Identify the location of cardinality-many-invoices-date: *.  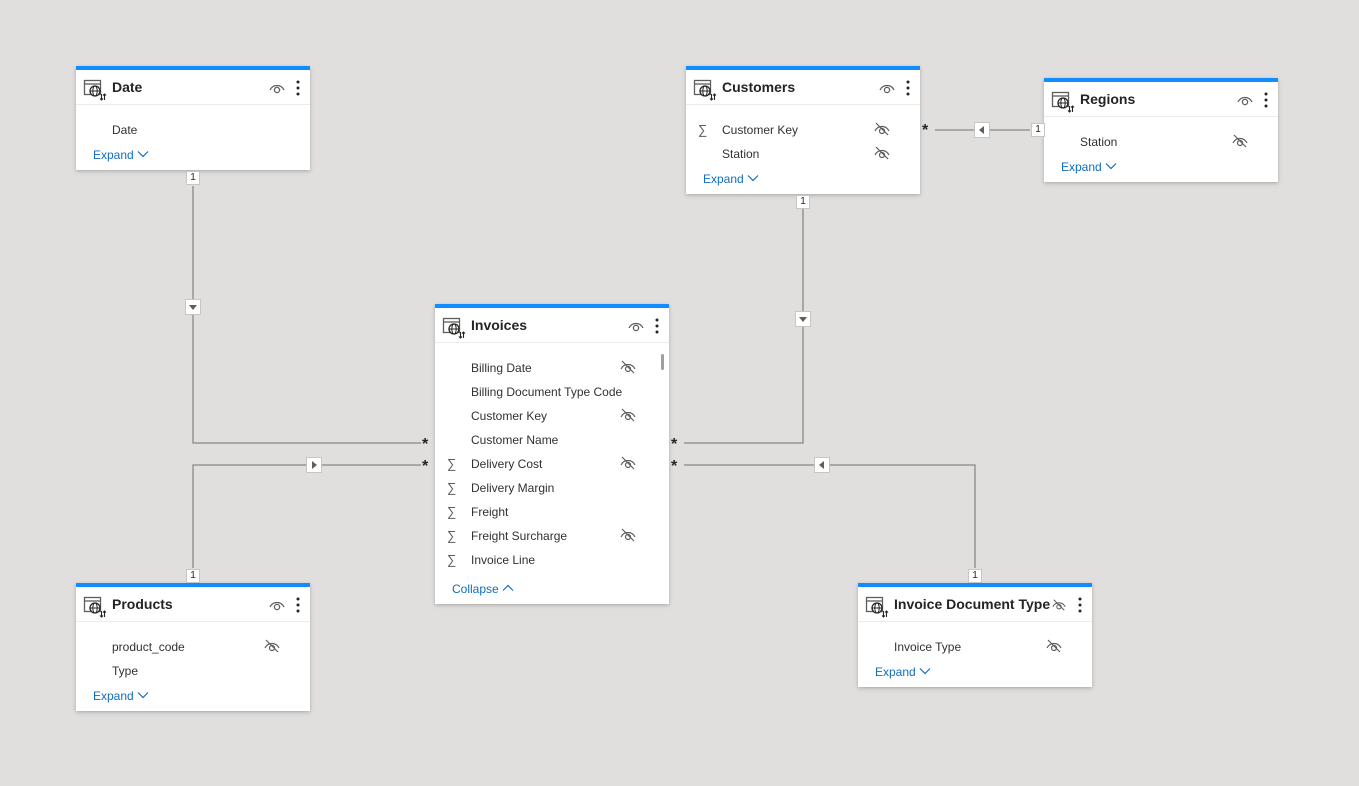
(425, 444).